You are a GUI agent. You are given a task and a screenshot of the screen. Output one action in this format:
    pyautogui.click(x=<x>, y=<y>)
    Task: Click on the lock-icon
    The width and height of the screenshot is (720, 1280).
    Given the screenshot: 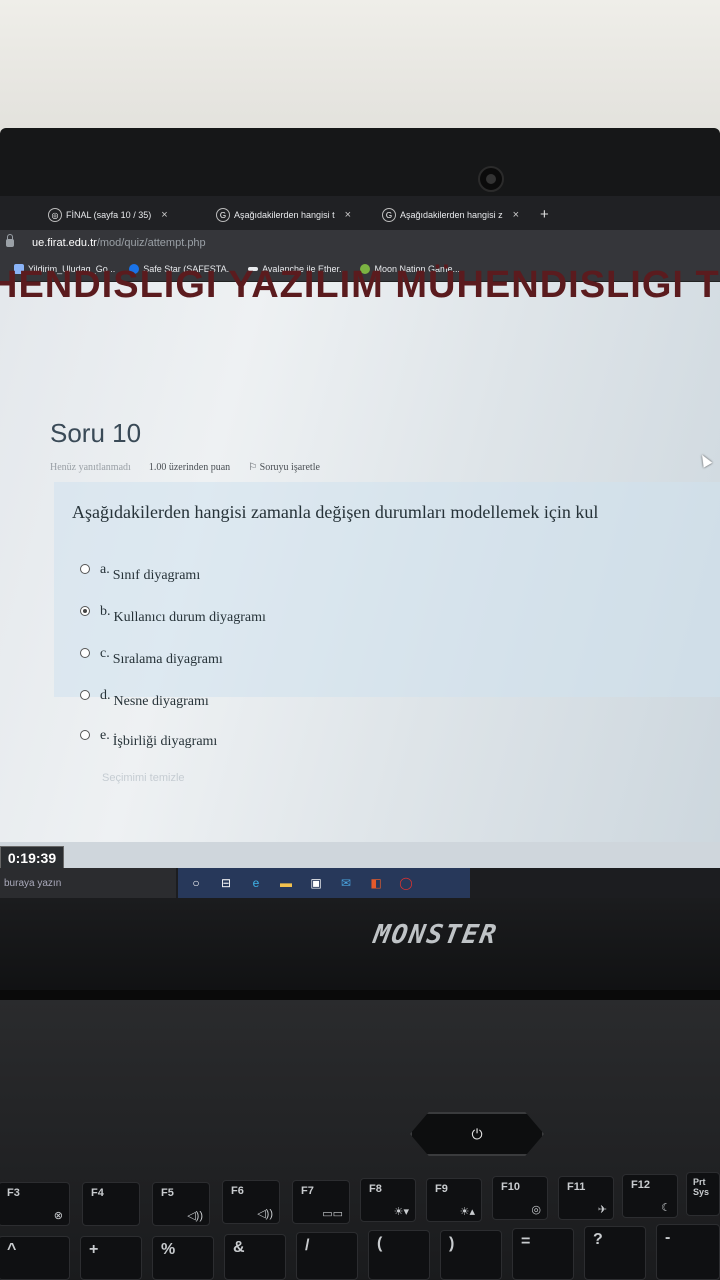 What is the action you would take?
    pyautogui.click(x=10, y=240)
    